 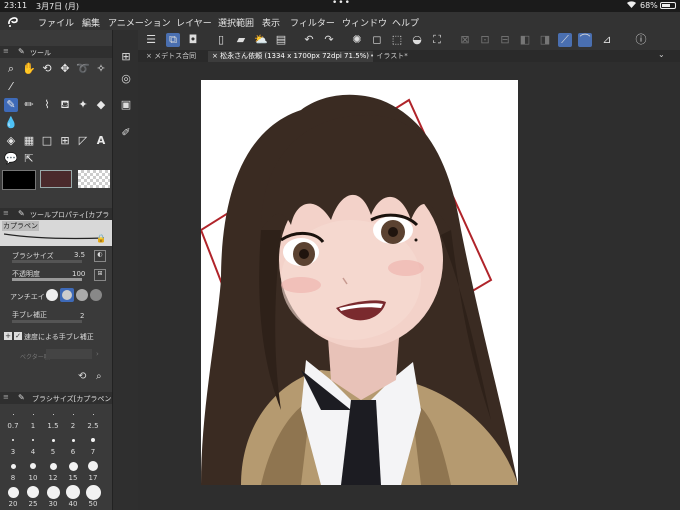 What do you see at coordinates (101, 105) in the screenshot?
I see `eraser-icon: ◆` at bounding box center [101, 105].